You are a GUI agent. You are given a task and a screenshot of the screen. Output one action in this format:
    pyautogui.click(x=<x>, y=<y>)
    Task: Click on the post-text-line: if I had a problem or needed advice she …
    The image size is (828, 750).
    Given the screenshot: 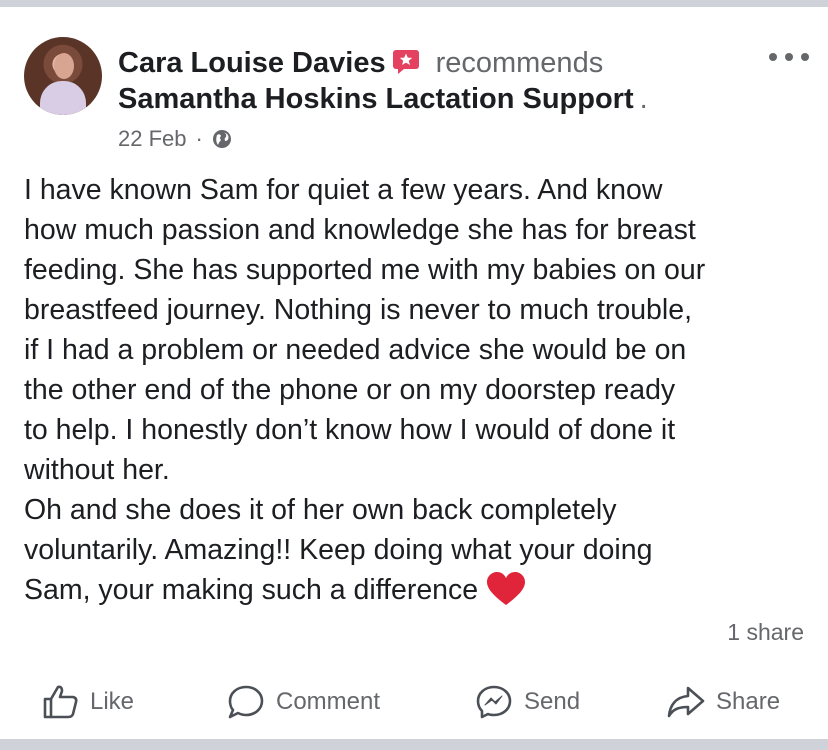 What is the action you would take?
    pyautogui.click(x=355, y=350)
    